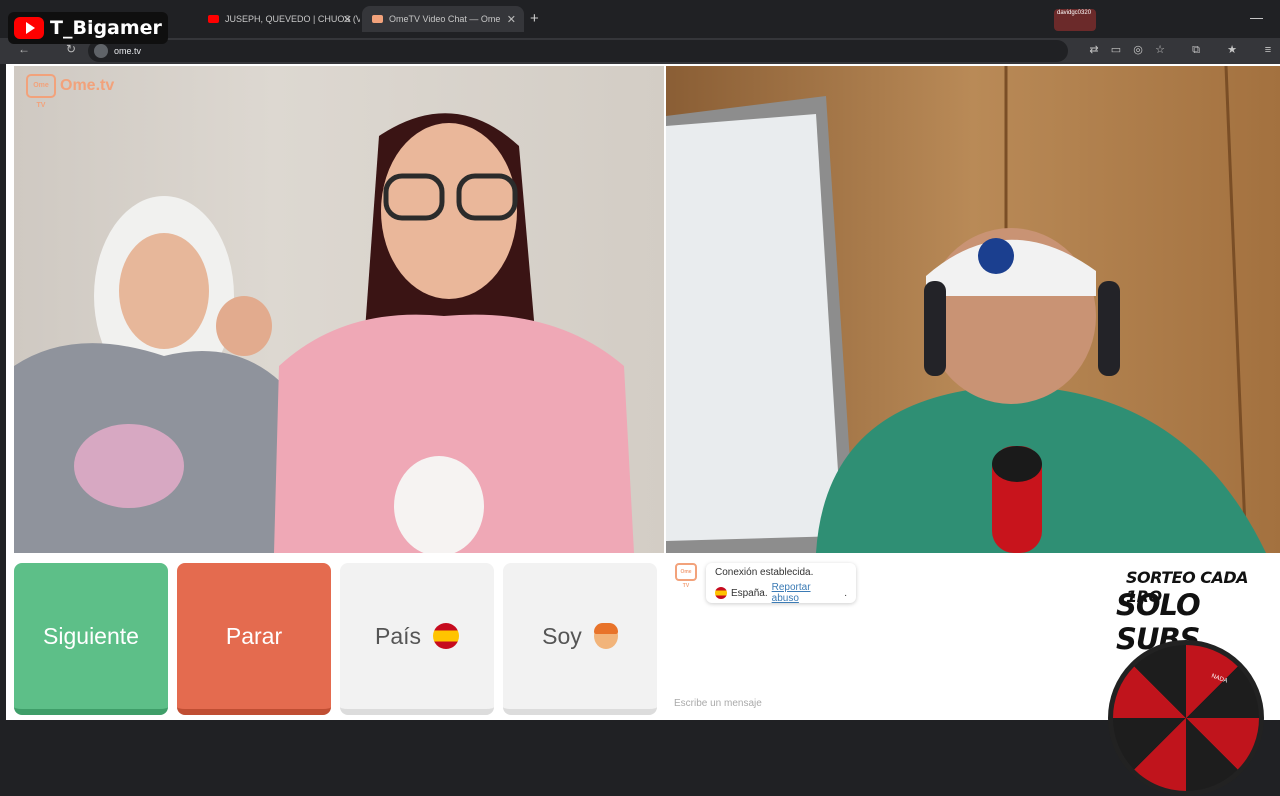 The width and height of the screenshot is (1280, 796). What do you see at coordinates (398, 635) in the screenshot?
I see `country-label: País` at bounding box center [398, 635].